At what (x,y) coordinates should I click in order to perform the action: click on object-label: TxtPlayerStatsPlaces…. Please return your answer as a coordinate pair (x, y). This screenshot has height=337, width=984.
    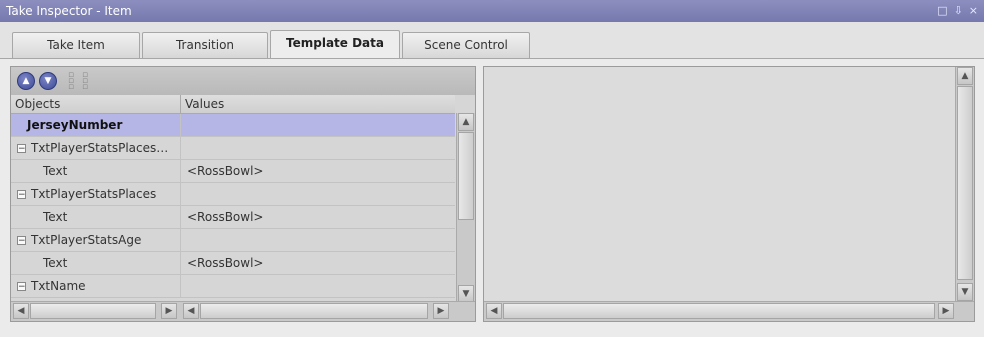
    Looking at the image, I should click on (100, 148).